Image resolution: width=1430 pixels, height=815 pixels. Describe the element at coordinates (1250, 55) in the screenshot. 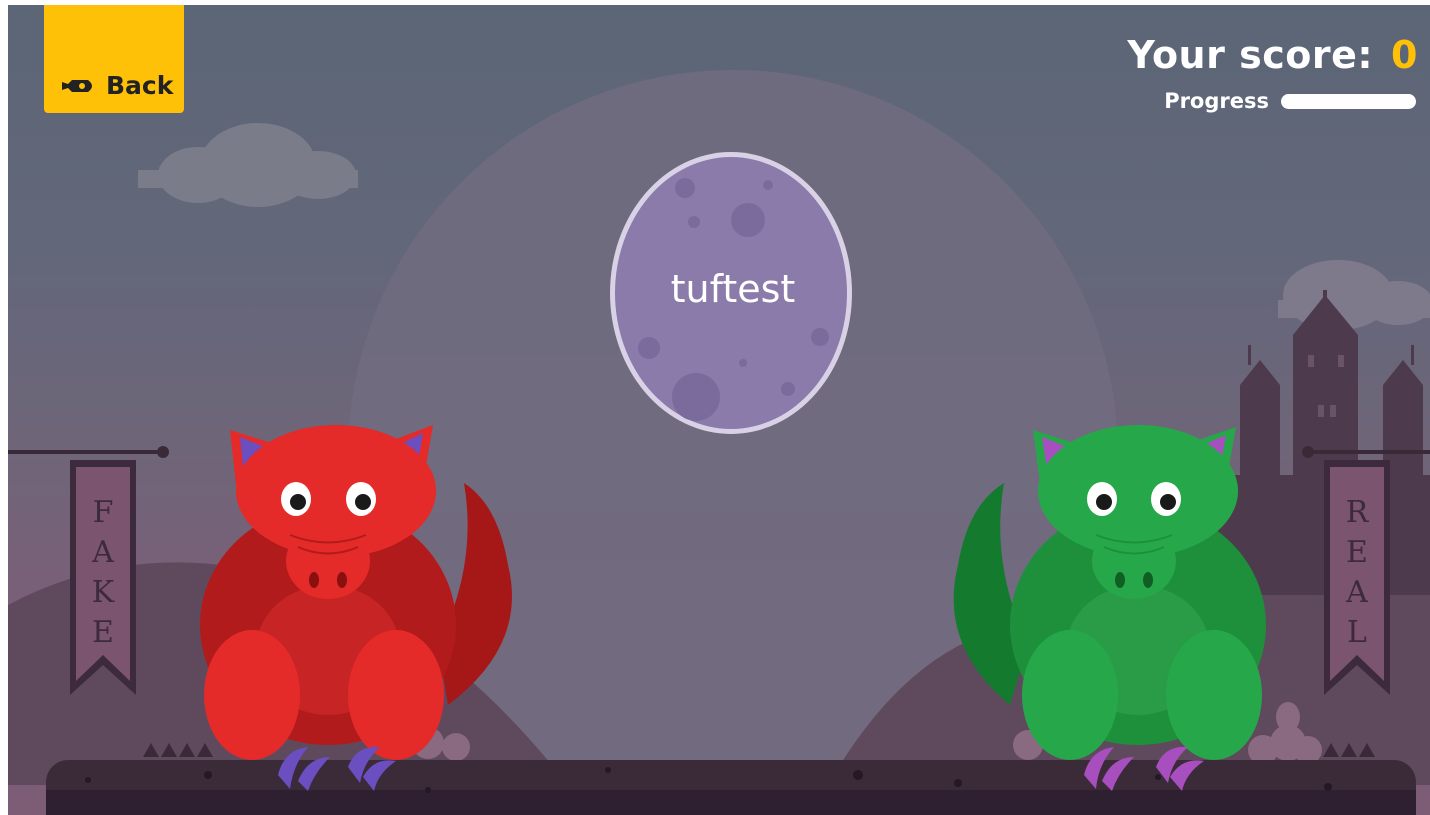

I see `score-label: Your score:` at that location.